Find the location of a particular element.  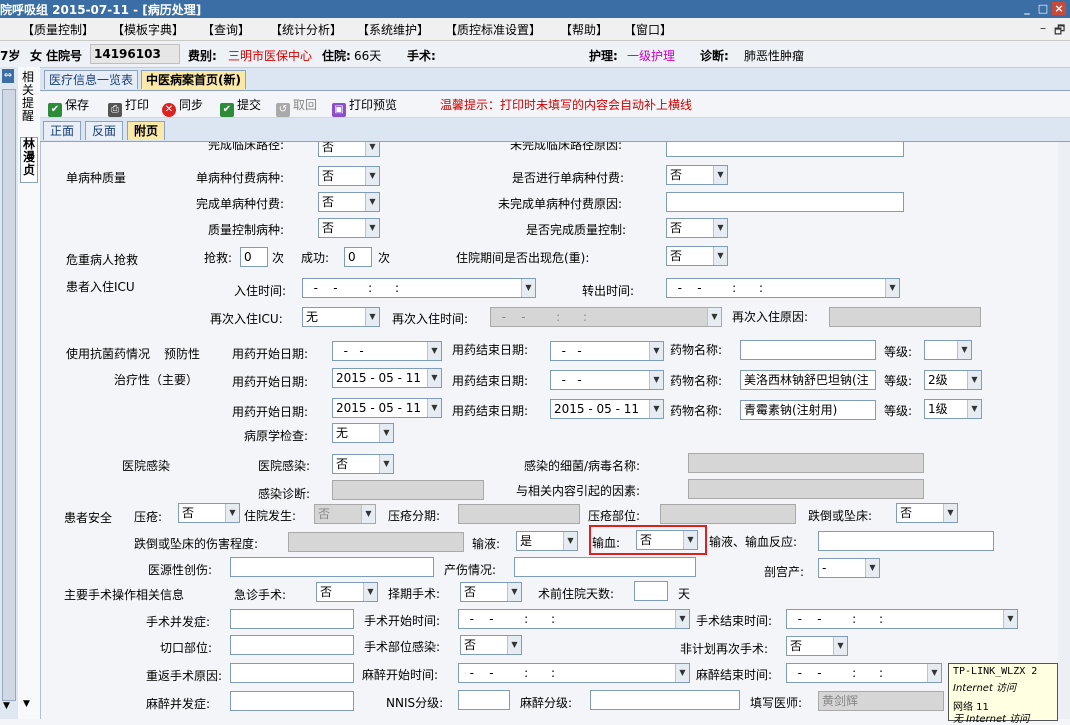

critical-occur-select: 否 ▼ is located at coordinates (697, 256).